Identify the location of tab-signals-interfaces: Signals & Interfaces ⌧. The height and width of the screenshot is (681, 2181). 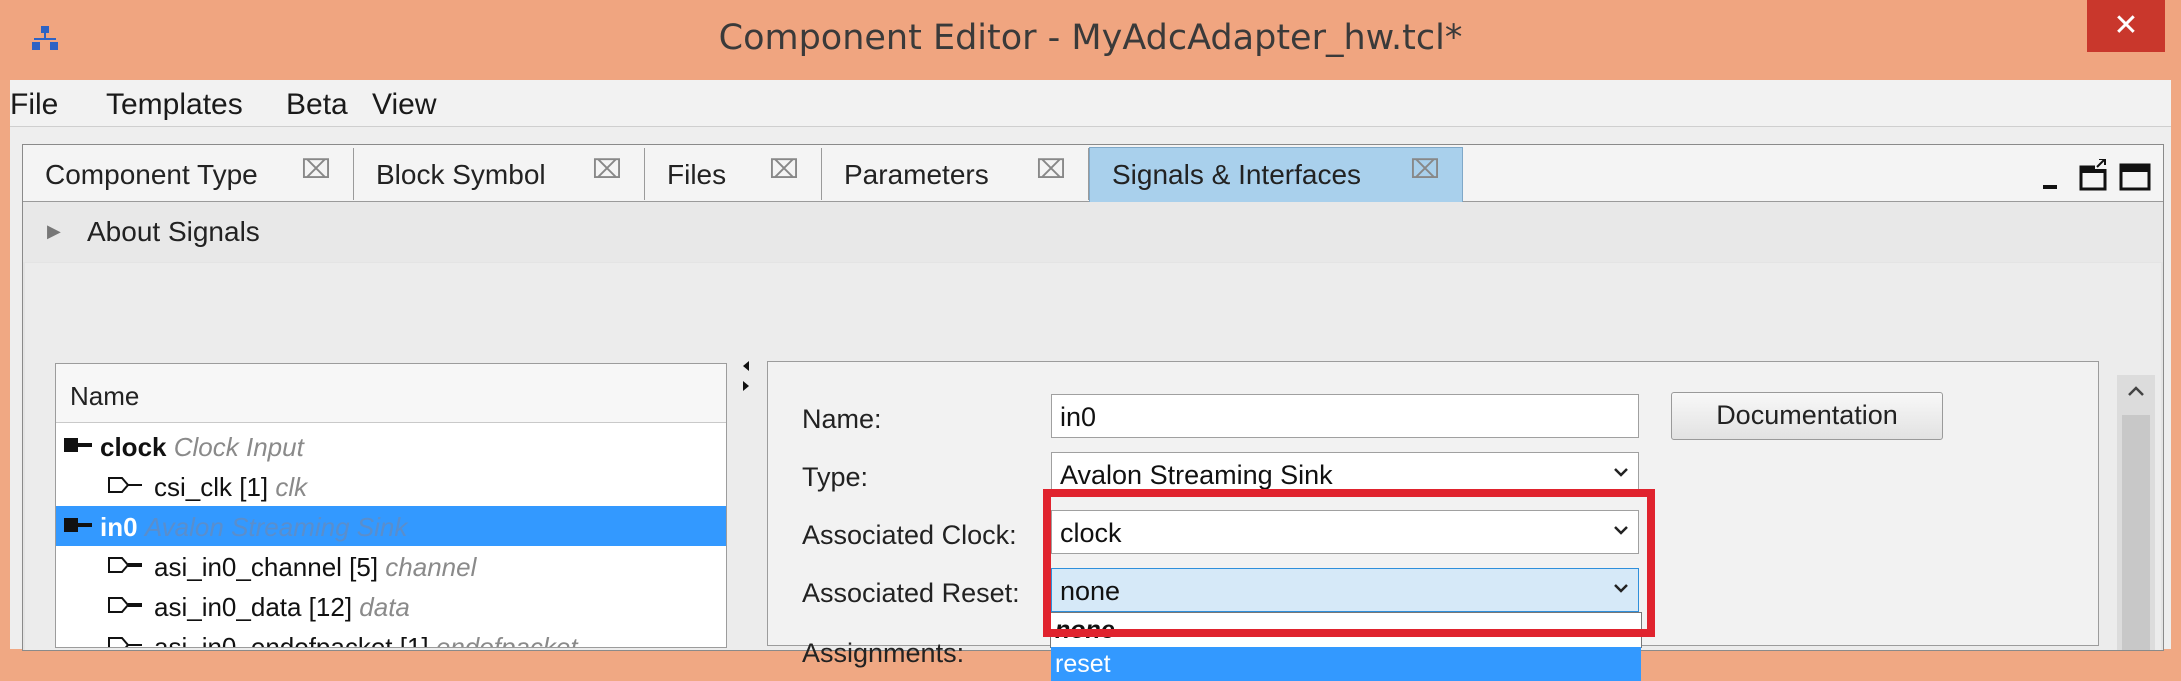
(1276, 174).